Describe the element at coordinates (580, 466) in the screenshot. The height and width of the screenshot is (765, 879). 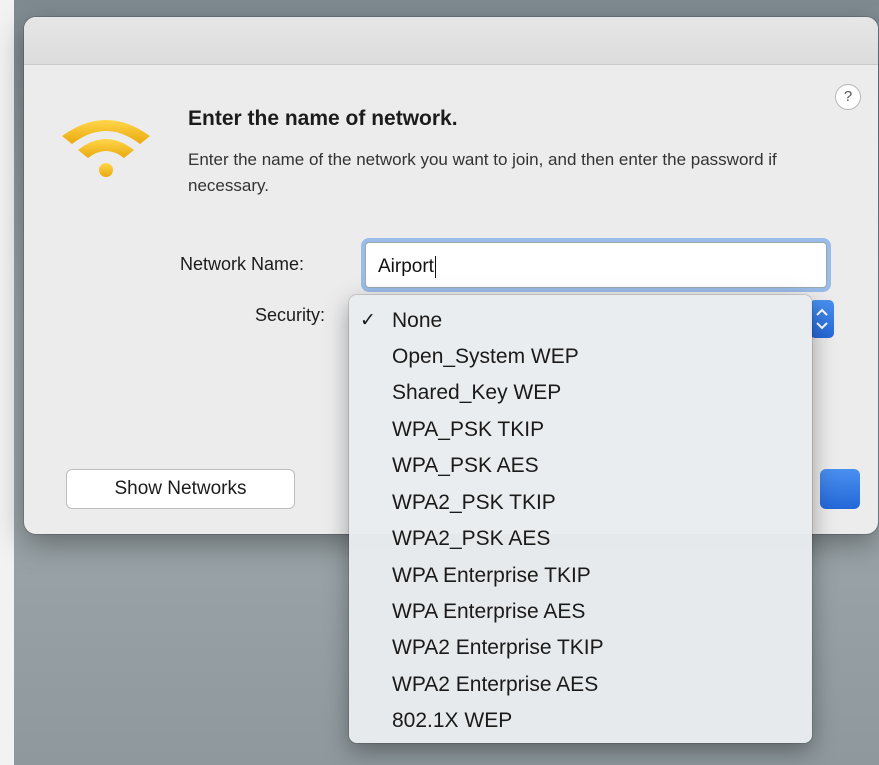
I see `menu-item-wpa-psk-aes: WPA_PSK AES` at that location.